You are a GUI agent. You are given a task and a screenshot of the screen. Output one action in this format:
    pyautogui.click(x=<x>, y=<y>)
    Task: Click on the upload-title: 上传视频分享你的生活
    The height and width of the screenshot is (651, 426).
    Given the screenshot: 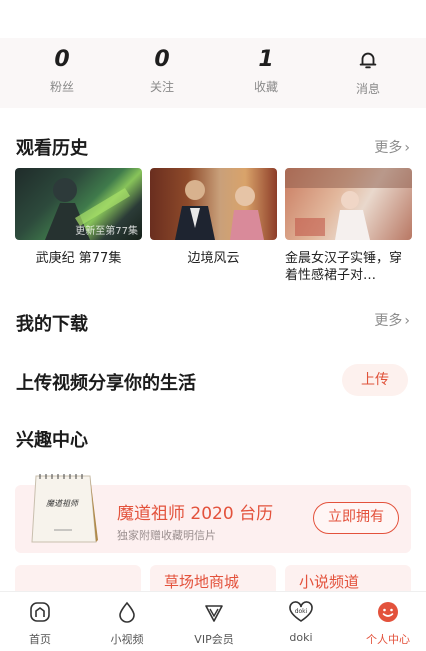 What is the action you would take?
    pyautogui.click(x=106, y=383)
    